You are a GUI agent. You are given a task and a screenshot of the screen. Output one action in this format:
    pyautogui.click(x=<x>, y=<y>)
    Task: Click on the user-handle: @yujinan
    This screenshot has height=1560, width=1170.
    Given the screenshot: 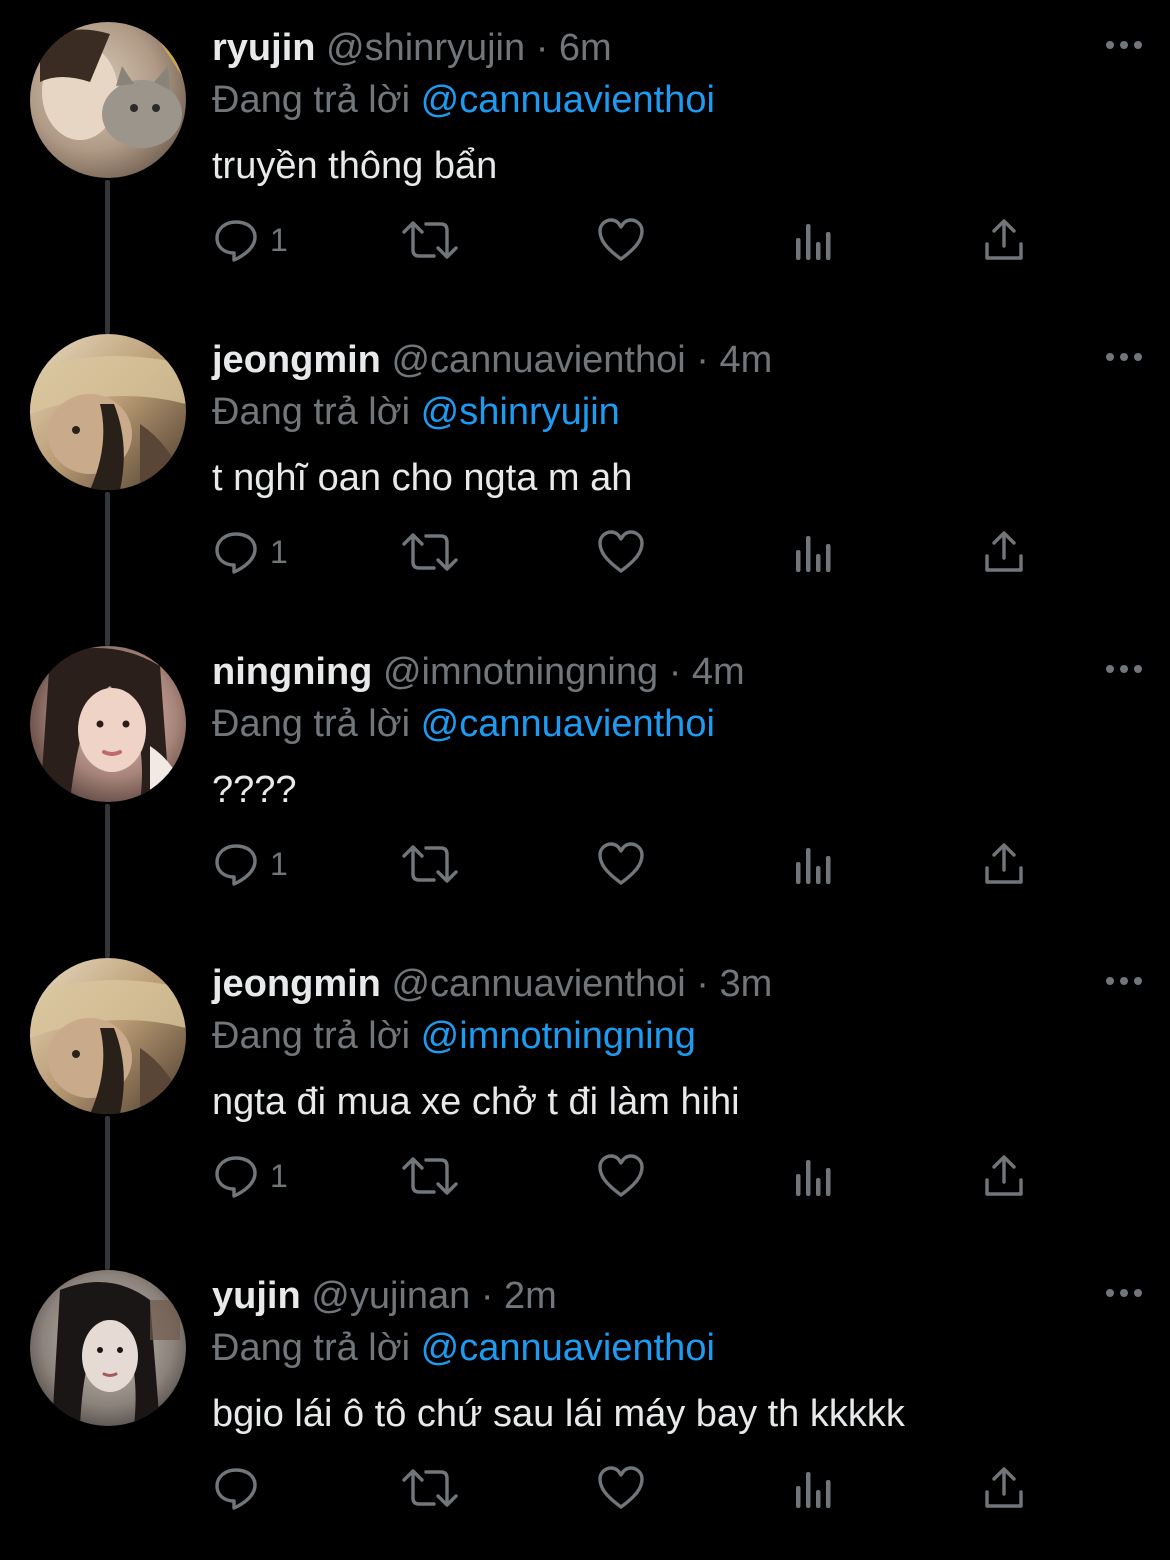 What is the action you would take?
    pyautogui.click(x=390, y=1296)
    